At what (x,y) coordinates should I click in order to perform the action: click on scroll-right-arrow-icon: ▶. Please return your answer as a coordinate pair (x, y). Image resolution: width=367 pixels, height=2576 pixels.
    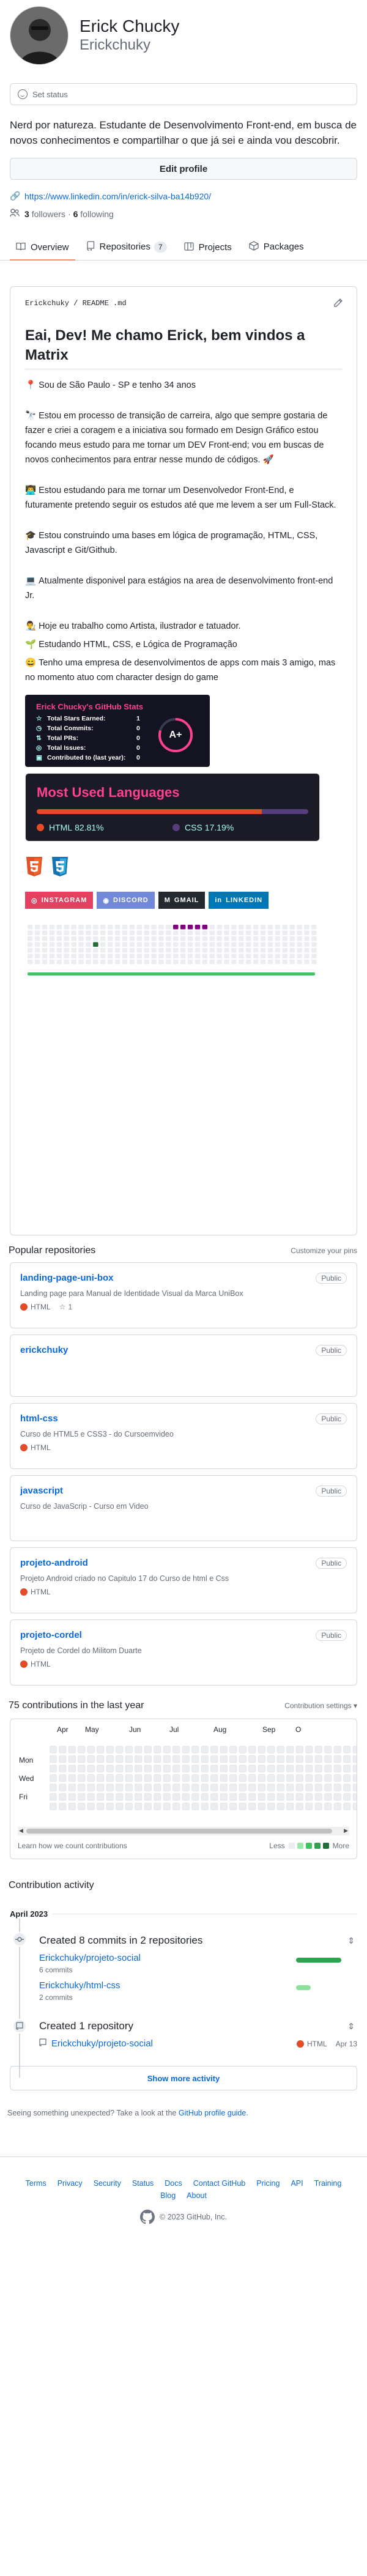
    Looking at the image, I should click on (346, 1830).